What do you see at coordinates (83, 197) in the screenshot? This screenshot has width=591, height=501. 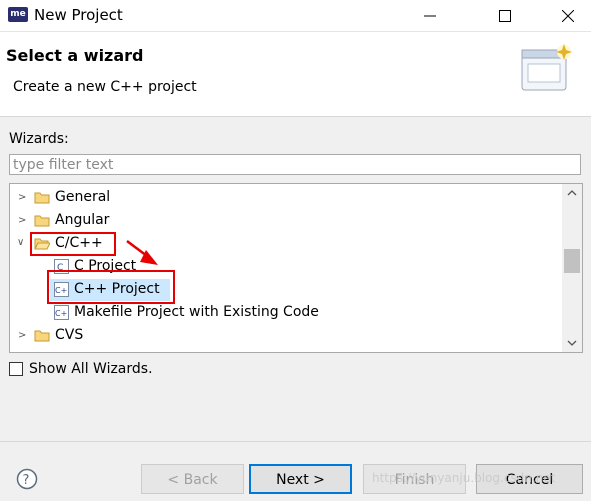 I see `tree-item-label: General` at bounding box center [83, 197].